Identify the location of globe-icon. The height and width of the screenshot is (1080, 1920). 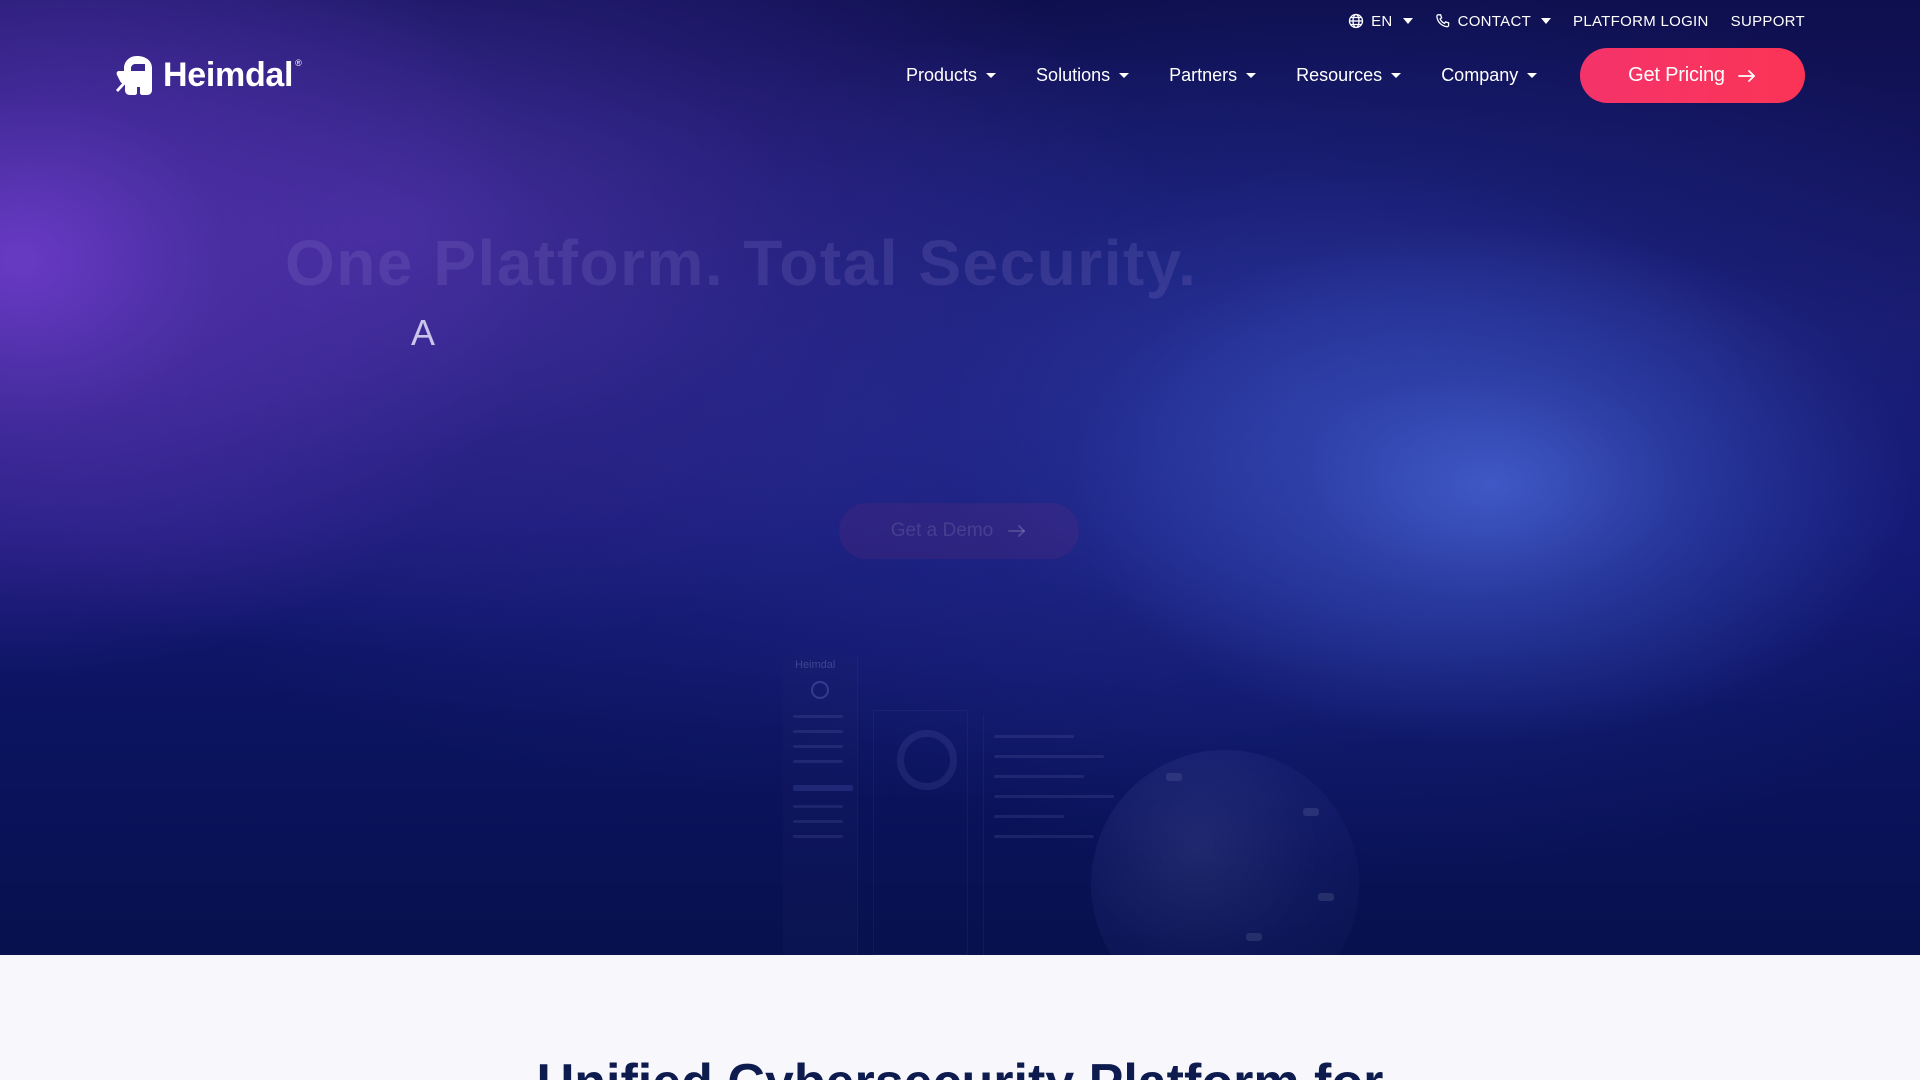
(1356, 21).